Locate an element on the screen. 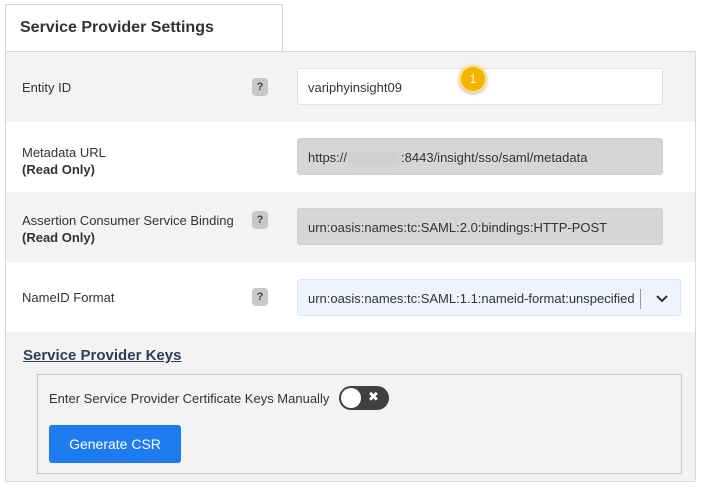 The width and height of the screenshot is (701, 488). acs-binding-label-text: Assertion Consumer Service Binding is located at coordinates (128, 220).